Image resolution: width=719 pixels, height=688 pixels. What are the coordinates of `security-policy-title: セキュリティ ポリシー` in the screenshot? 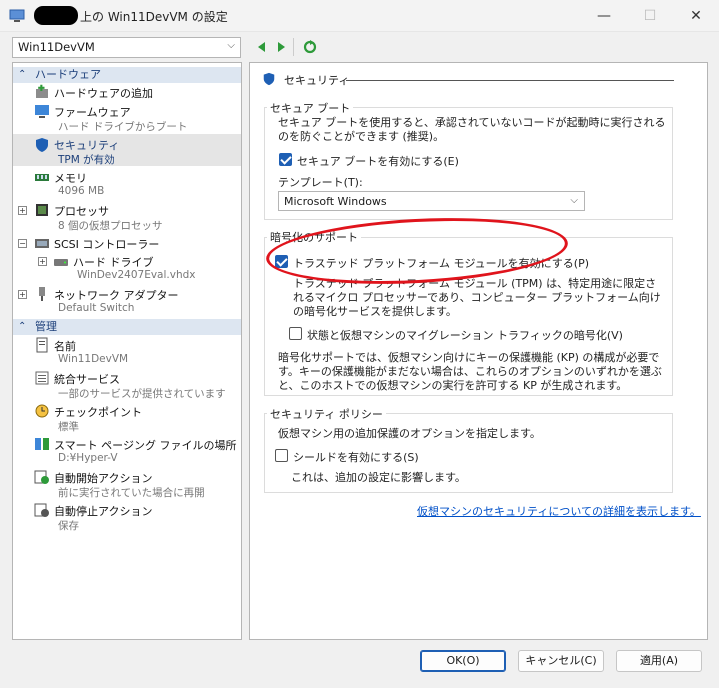 It's located at (326, 414).